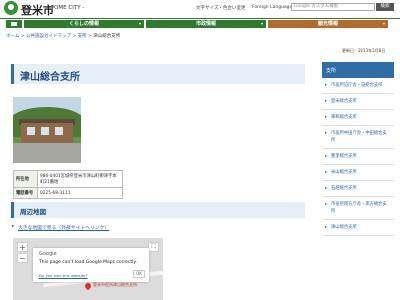 The width and height of the screenshot is (400, 300). I want to click on map-pin-icon, so click(88, 286).